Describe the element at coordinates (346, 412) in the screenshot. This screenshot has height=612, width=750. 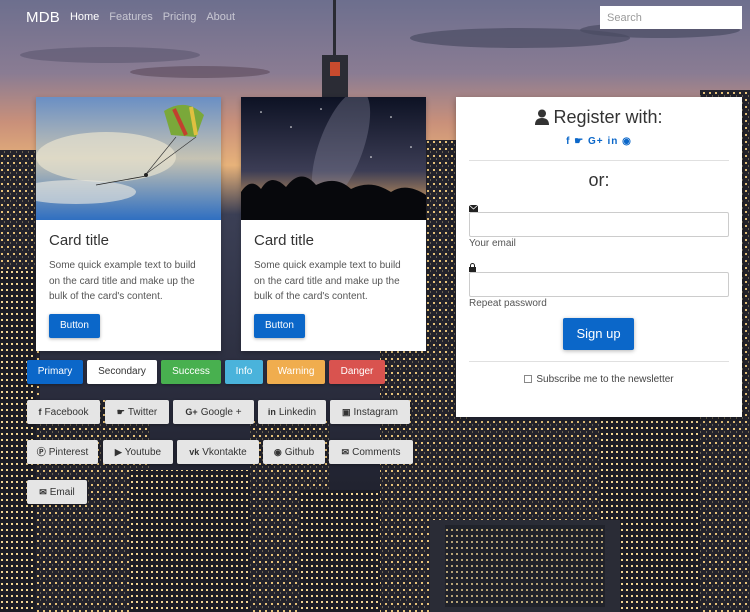
I see `instagram-icon: ▣` at that location.